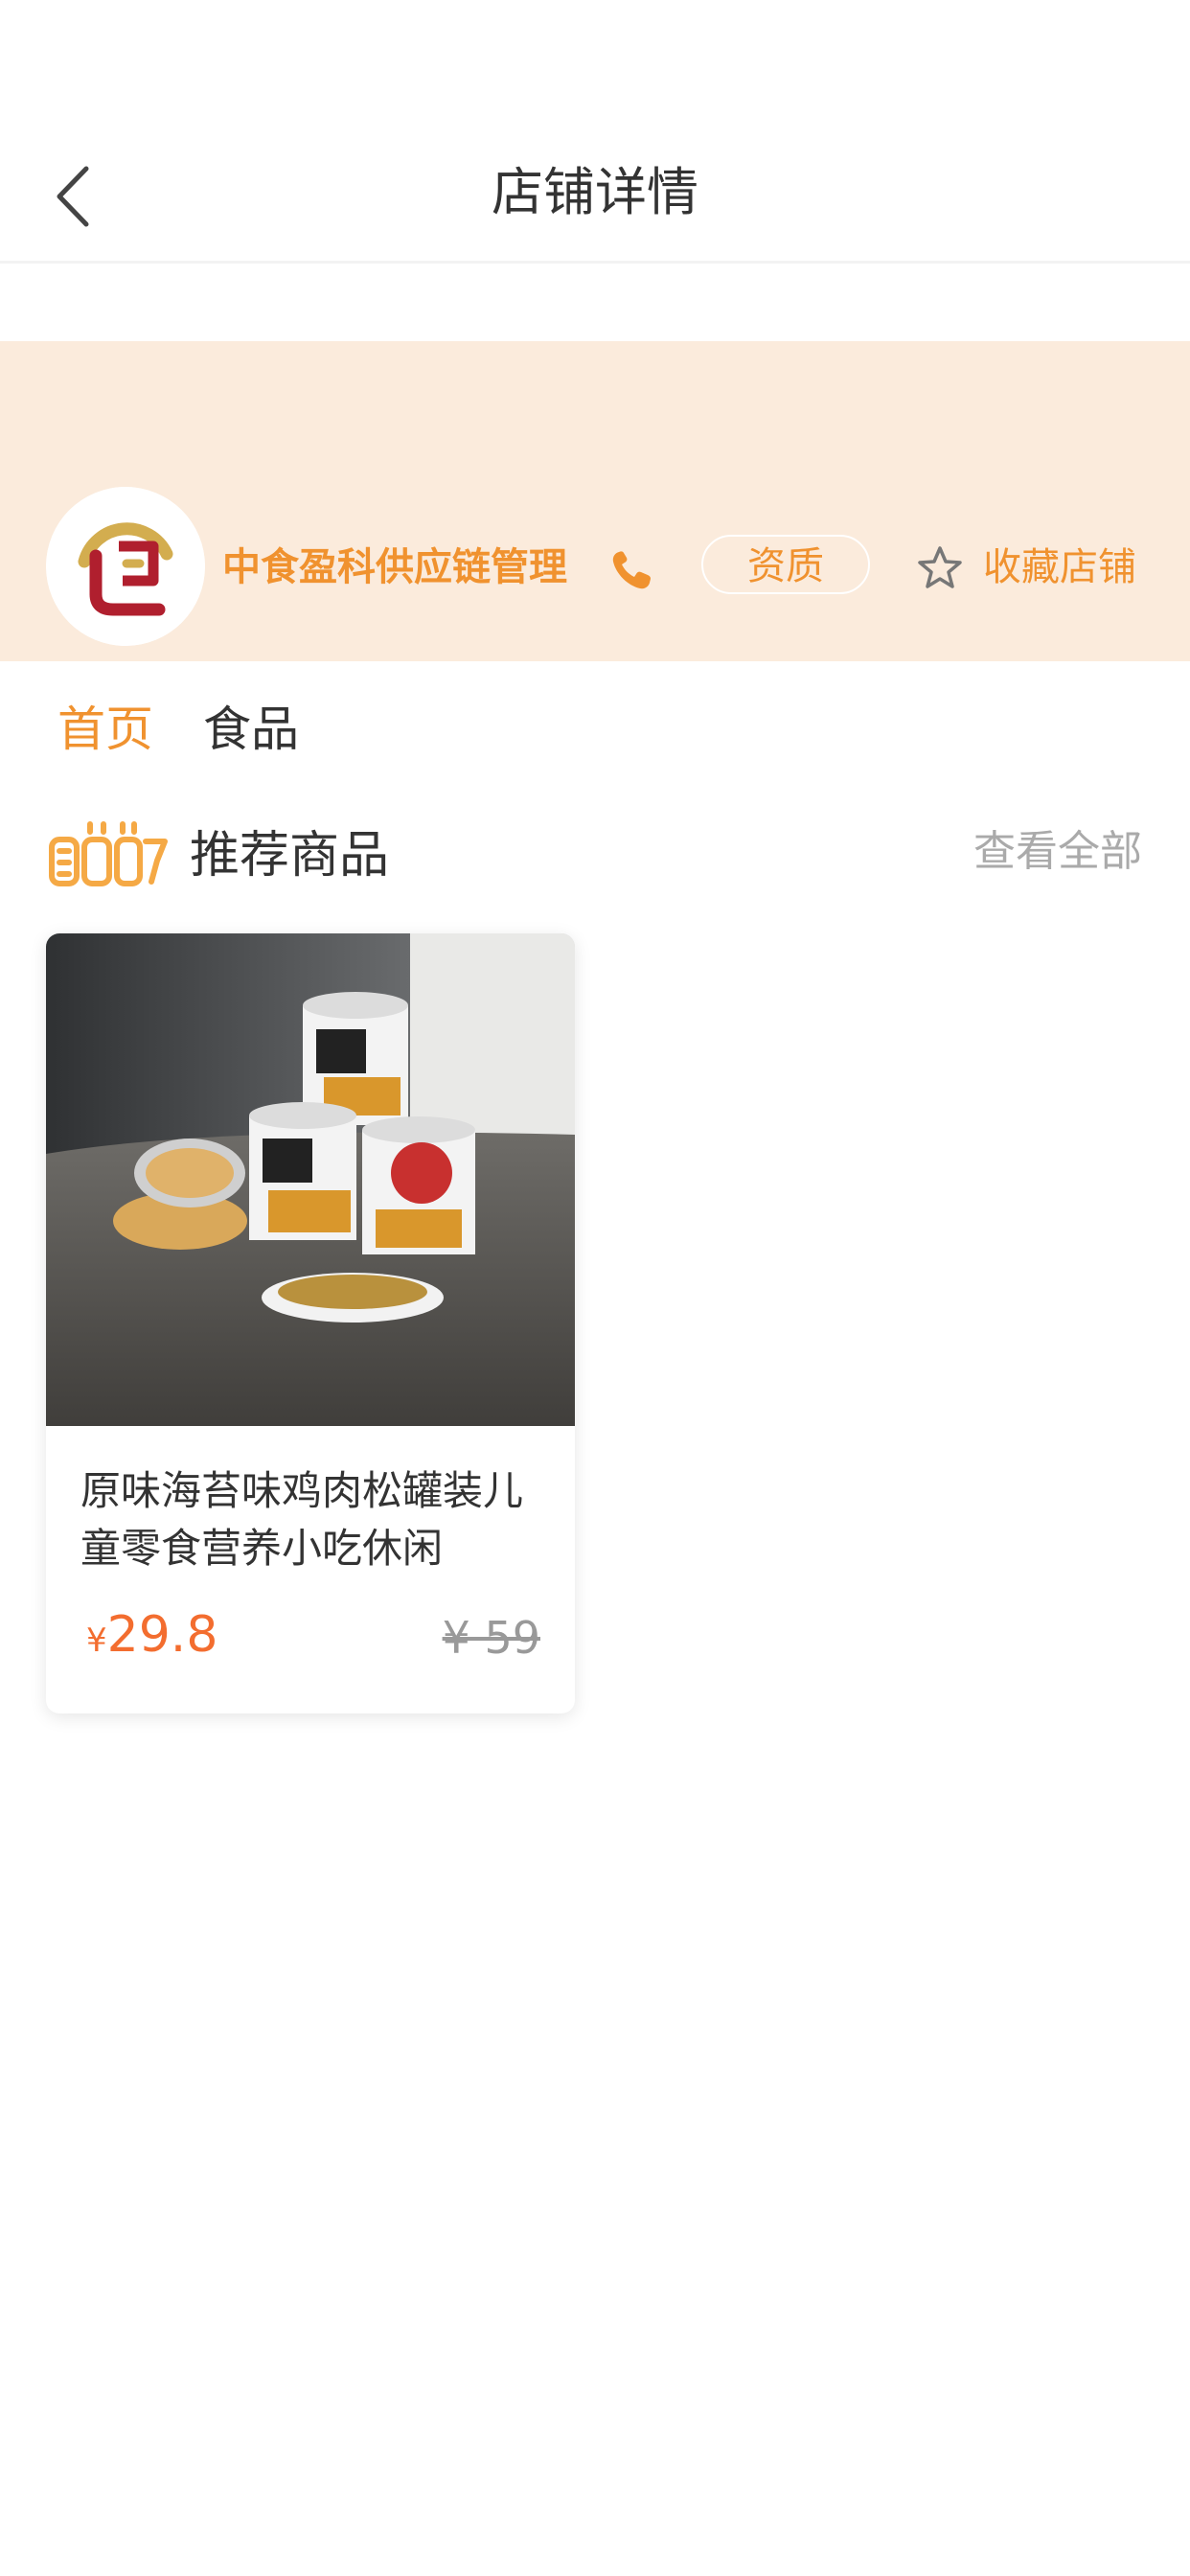  What do you see at coordinates (97, 1641) in the screenshot?
I see `currency-symbol: ¥` at bounding box center [97, 1641].